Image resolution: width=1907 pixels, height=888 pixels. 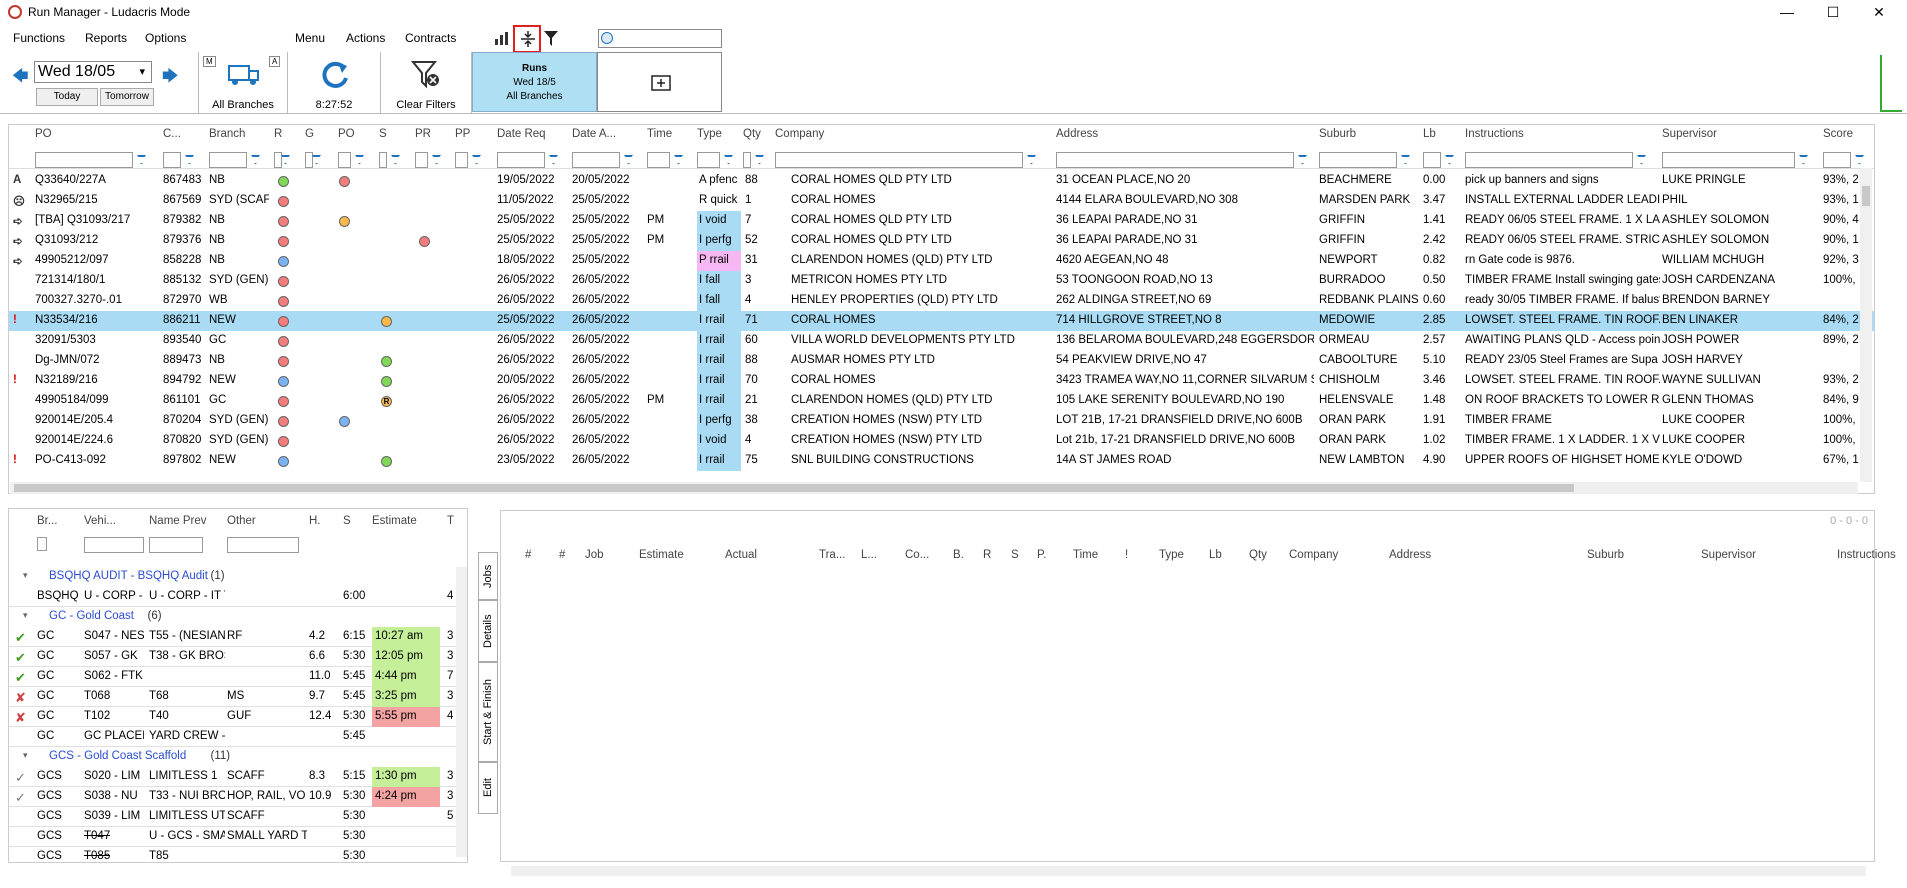 What do you see at coordinates (423, 134) in the screenshot?
I see `grid-header-7: PR` at bounding box center [423, 134].